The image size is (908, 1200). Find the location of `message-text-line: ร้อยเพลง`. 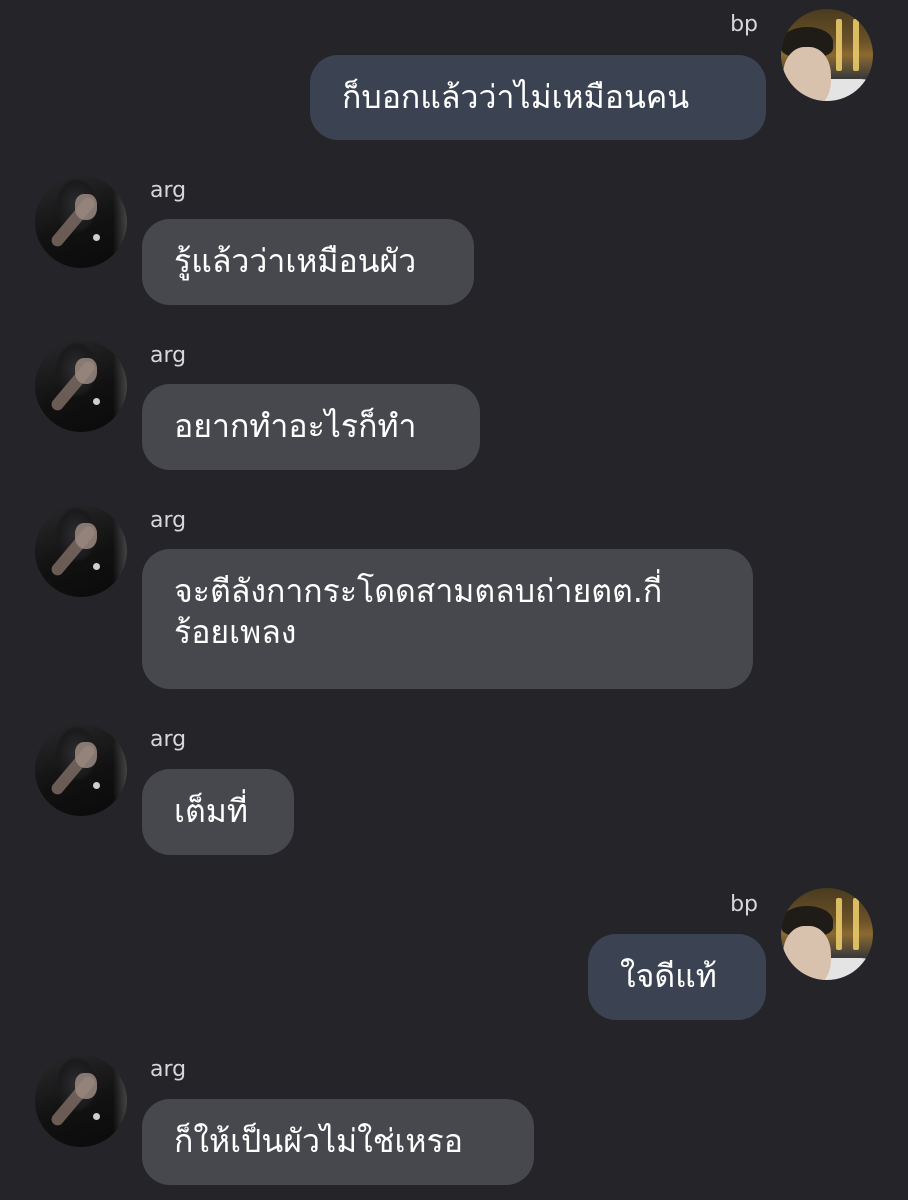

message-text-line: ร้อยเพลง is located at coordinates (235, 632).